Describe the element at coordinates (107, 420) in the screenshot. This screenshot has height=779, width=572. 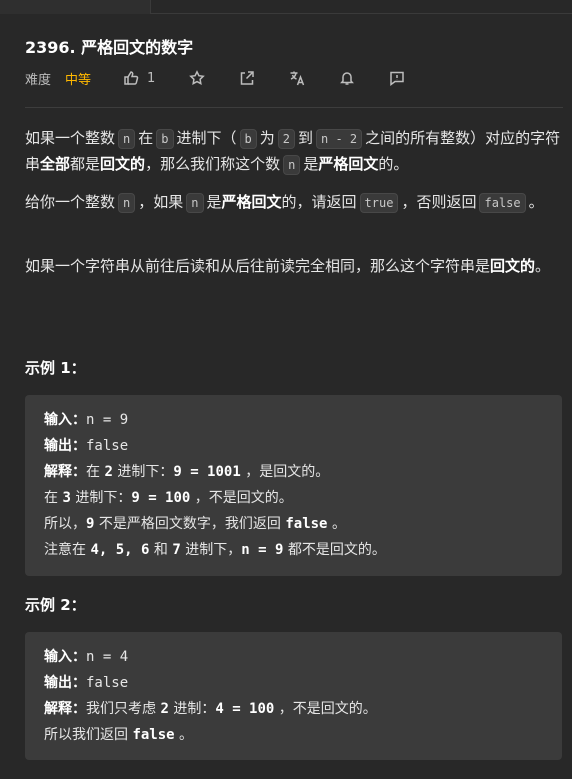
I see `input-value: n = 9` at that location.